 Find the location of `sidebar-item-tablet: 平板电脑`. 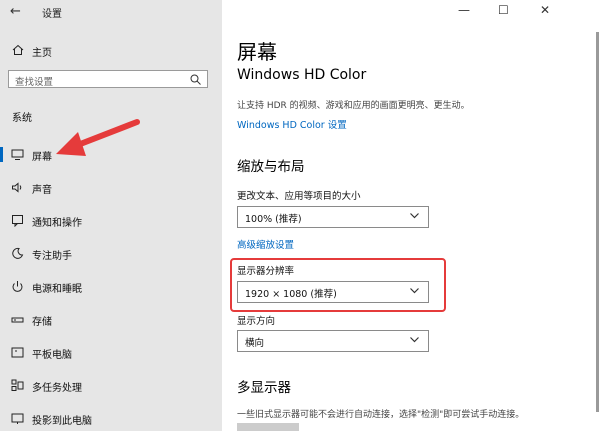

sidebar-item-tablet: 平板电脑 is located at coordinates (111, 352).